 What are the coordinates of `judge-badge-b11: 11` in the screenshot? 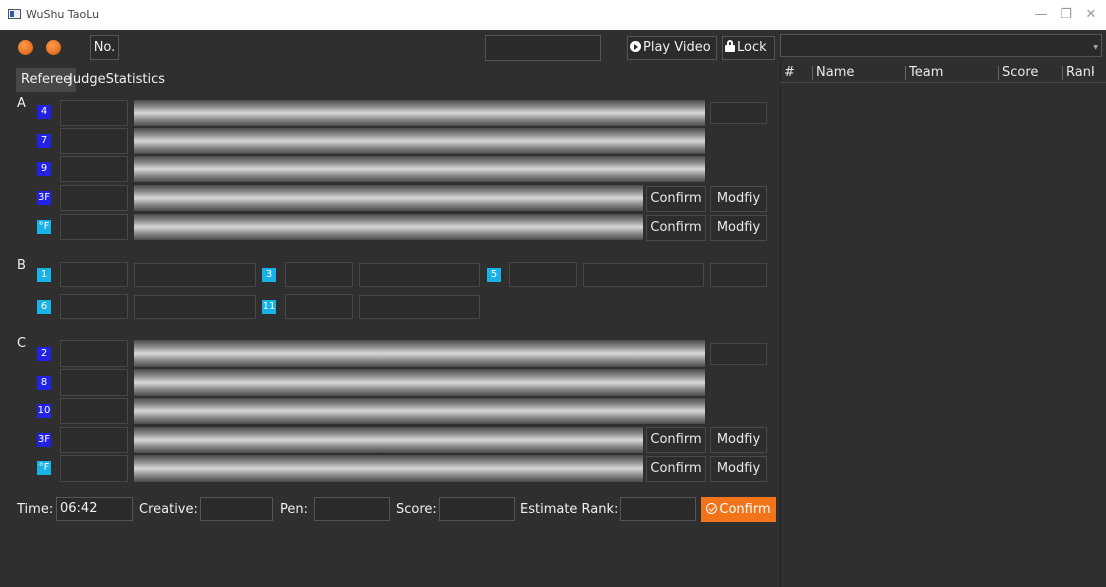 It's located at (269, 307).